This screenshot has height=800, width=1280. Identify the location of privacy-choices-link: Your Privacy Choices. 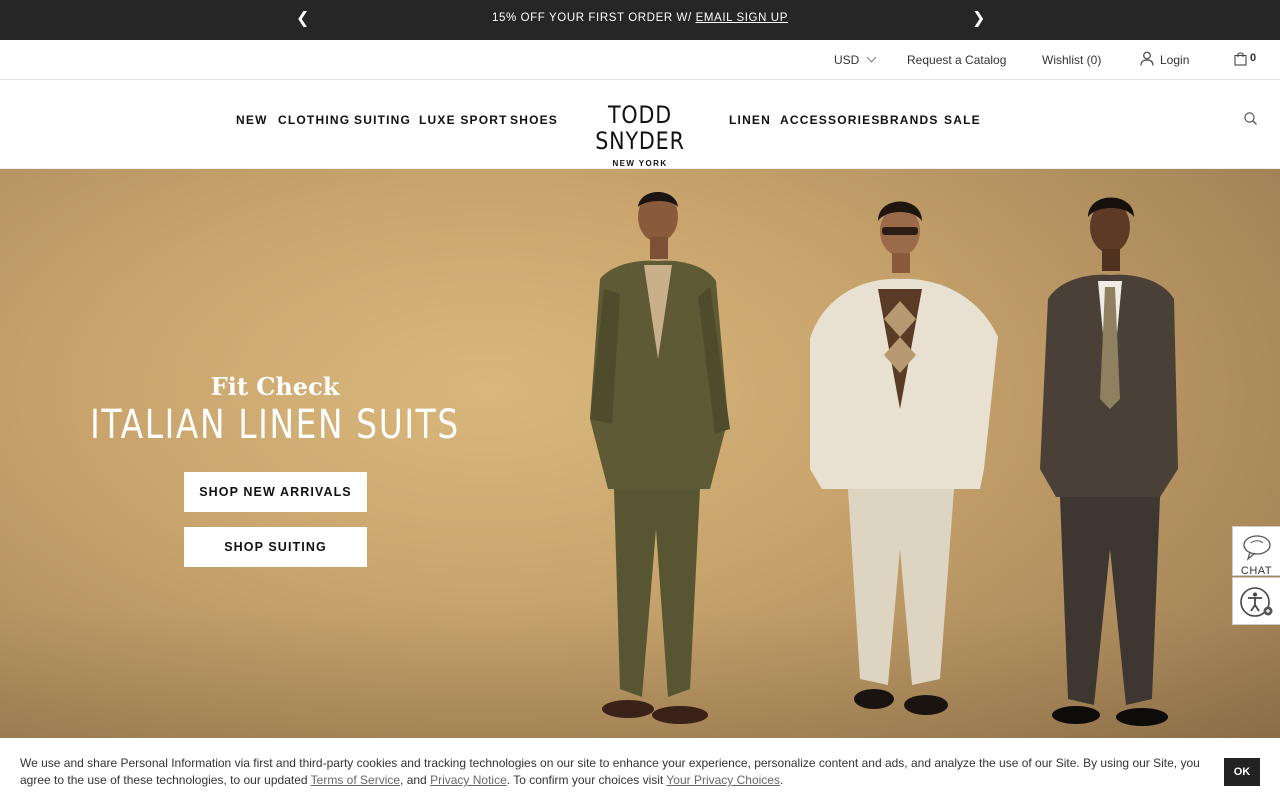
(723, 780).